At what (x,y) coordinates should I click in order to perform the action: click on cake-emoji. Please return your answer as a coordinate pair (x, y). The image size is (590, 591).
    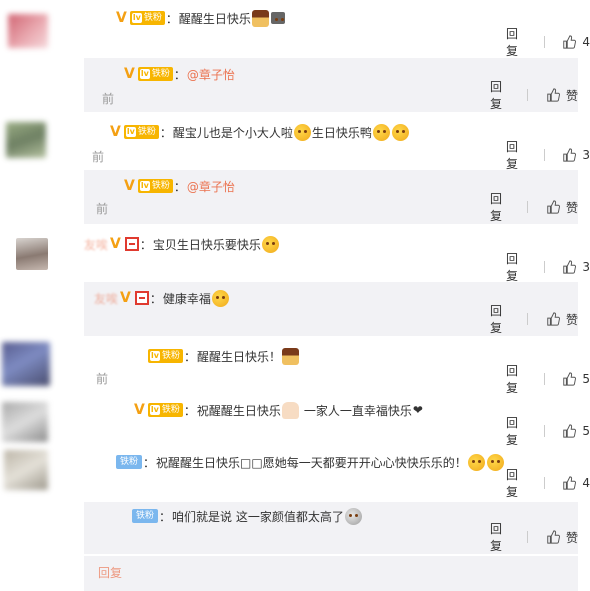
    Looking at the image, I should click on (260, 18).